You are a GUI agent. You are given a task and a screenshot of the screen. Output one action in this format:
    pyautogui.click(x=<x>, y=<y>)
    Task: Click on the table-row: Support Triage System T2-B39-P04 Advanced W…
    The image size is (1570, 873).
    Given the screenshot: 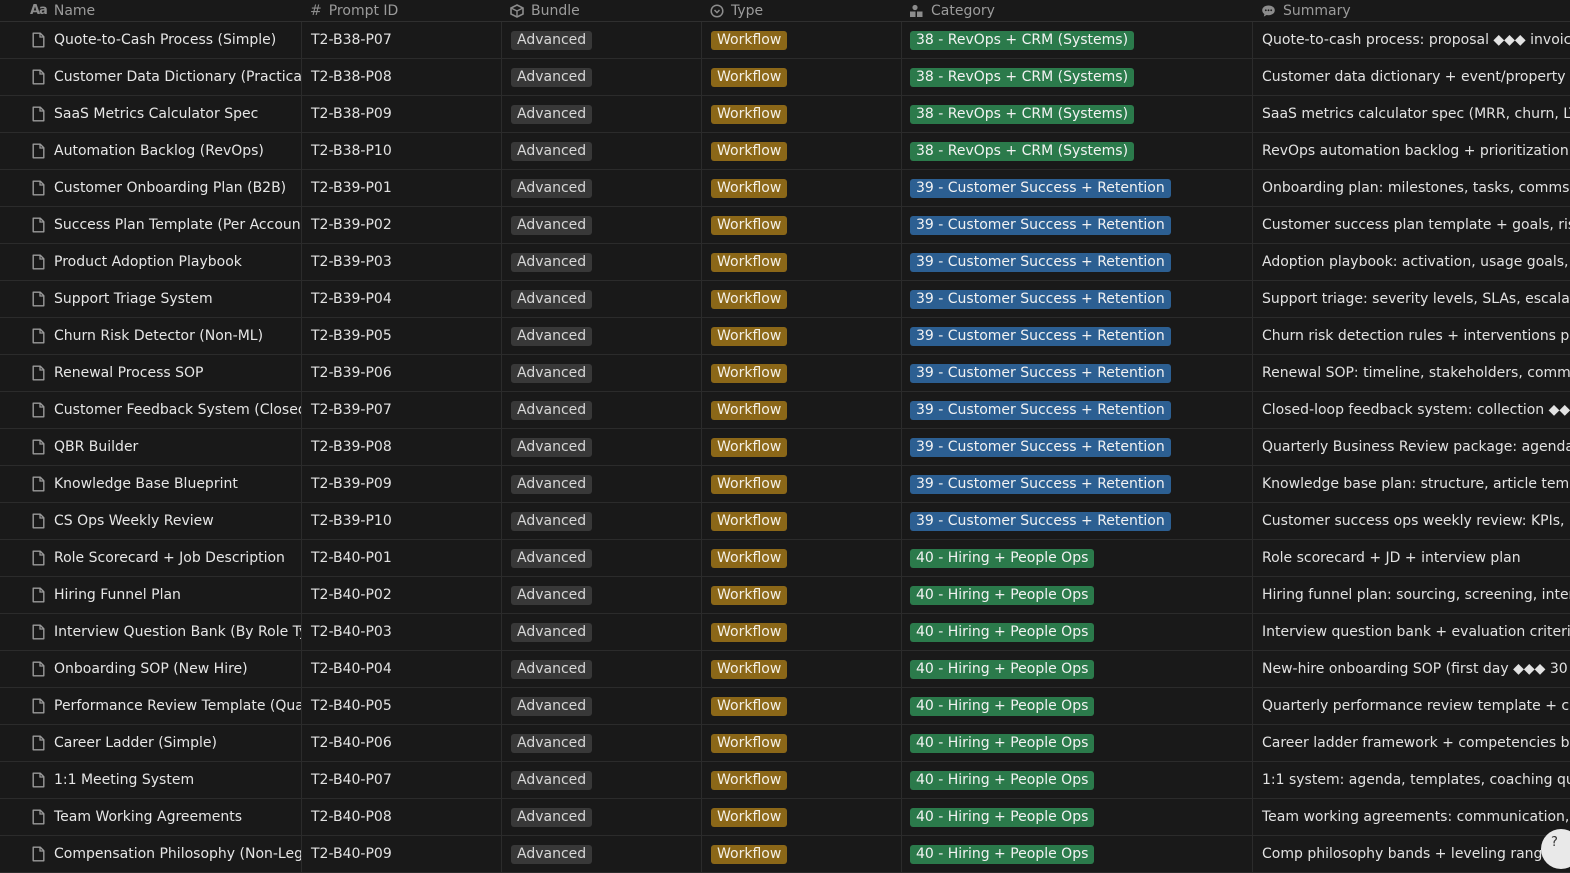 What is the action you would take?
    pyautogui.click(x=785, y=299)
    